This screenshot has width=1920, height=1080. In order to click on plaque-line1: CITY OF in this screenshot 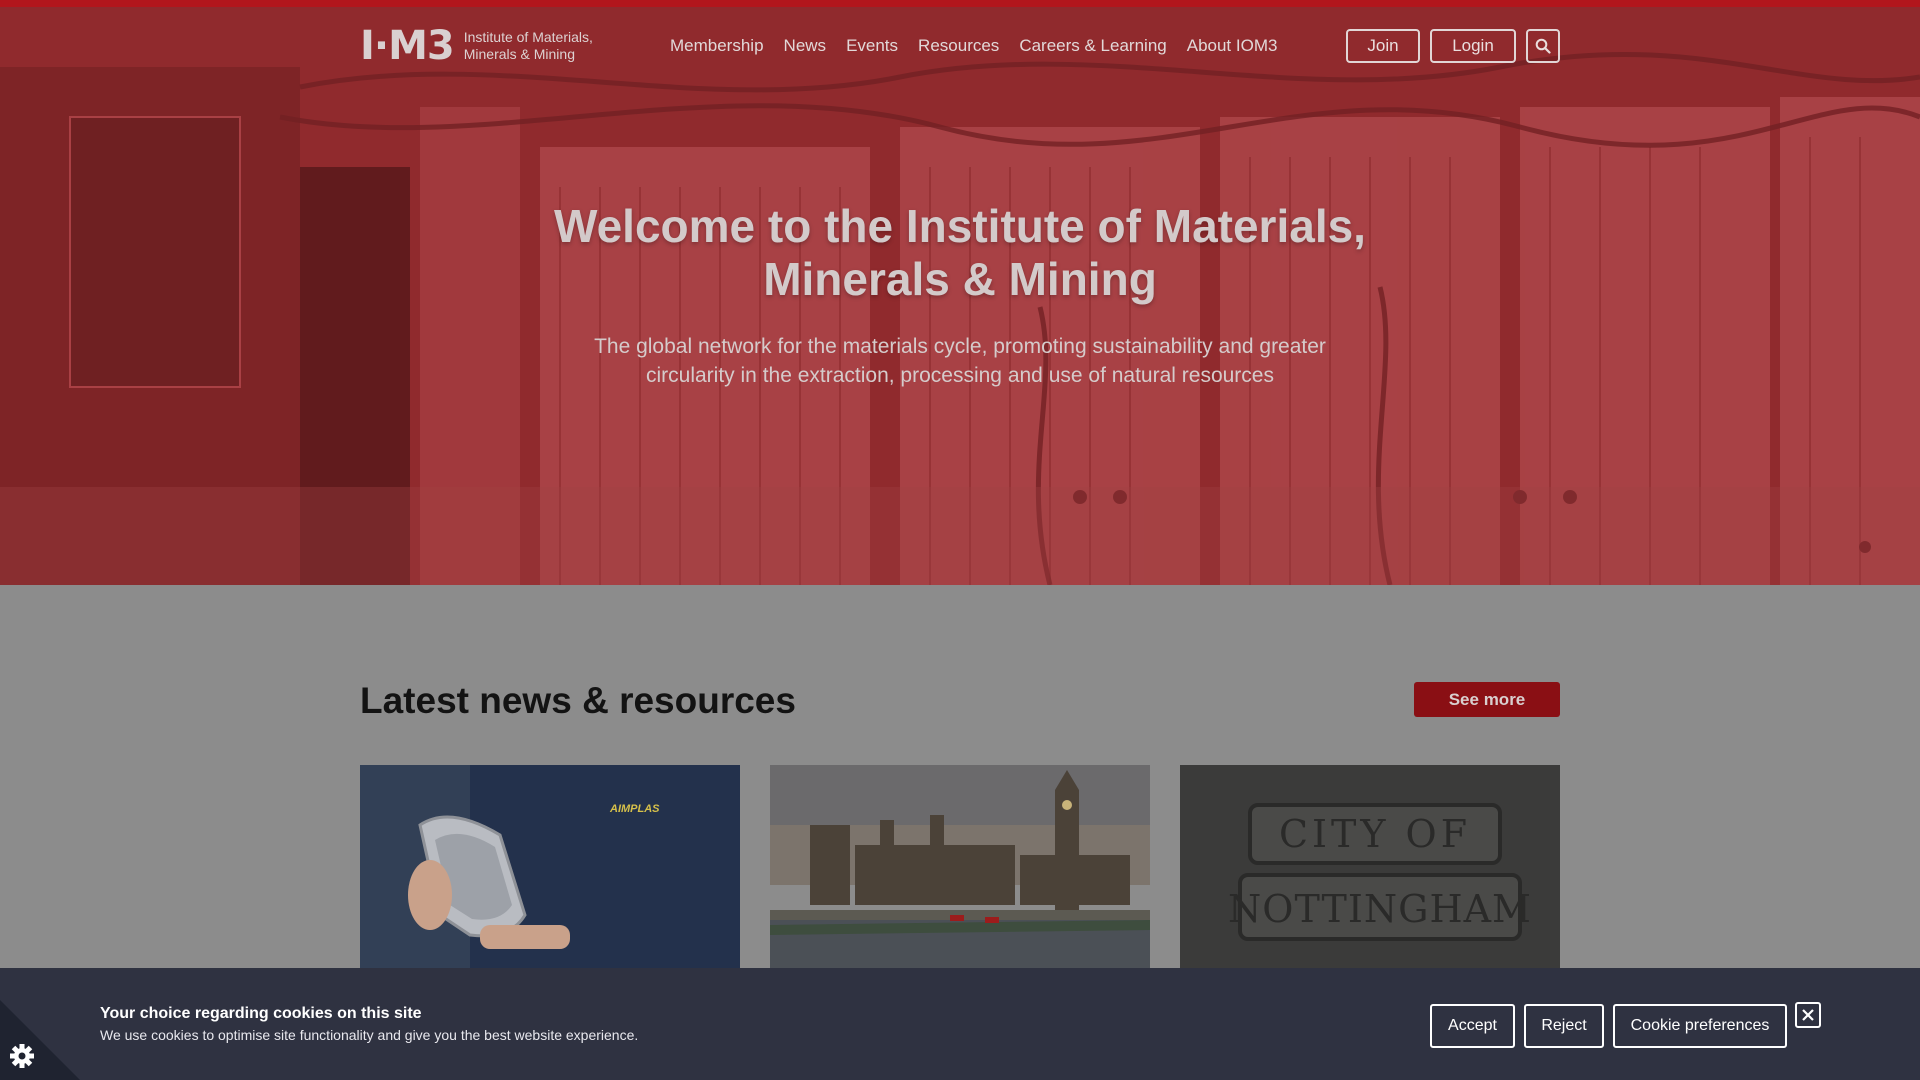, I will do `click(1375, 834)`.